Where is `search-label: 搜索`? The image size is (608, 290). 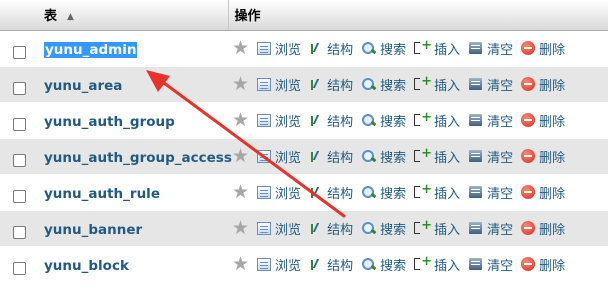 search-label: 搜索 is located at coordinates (393, 158).